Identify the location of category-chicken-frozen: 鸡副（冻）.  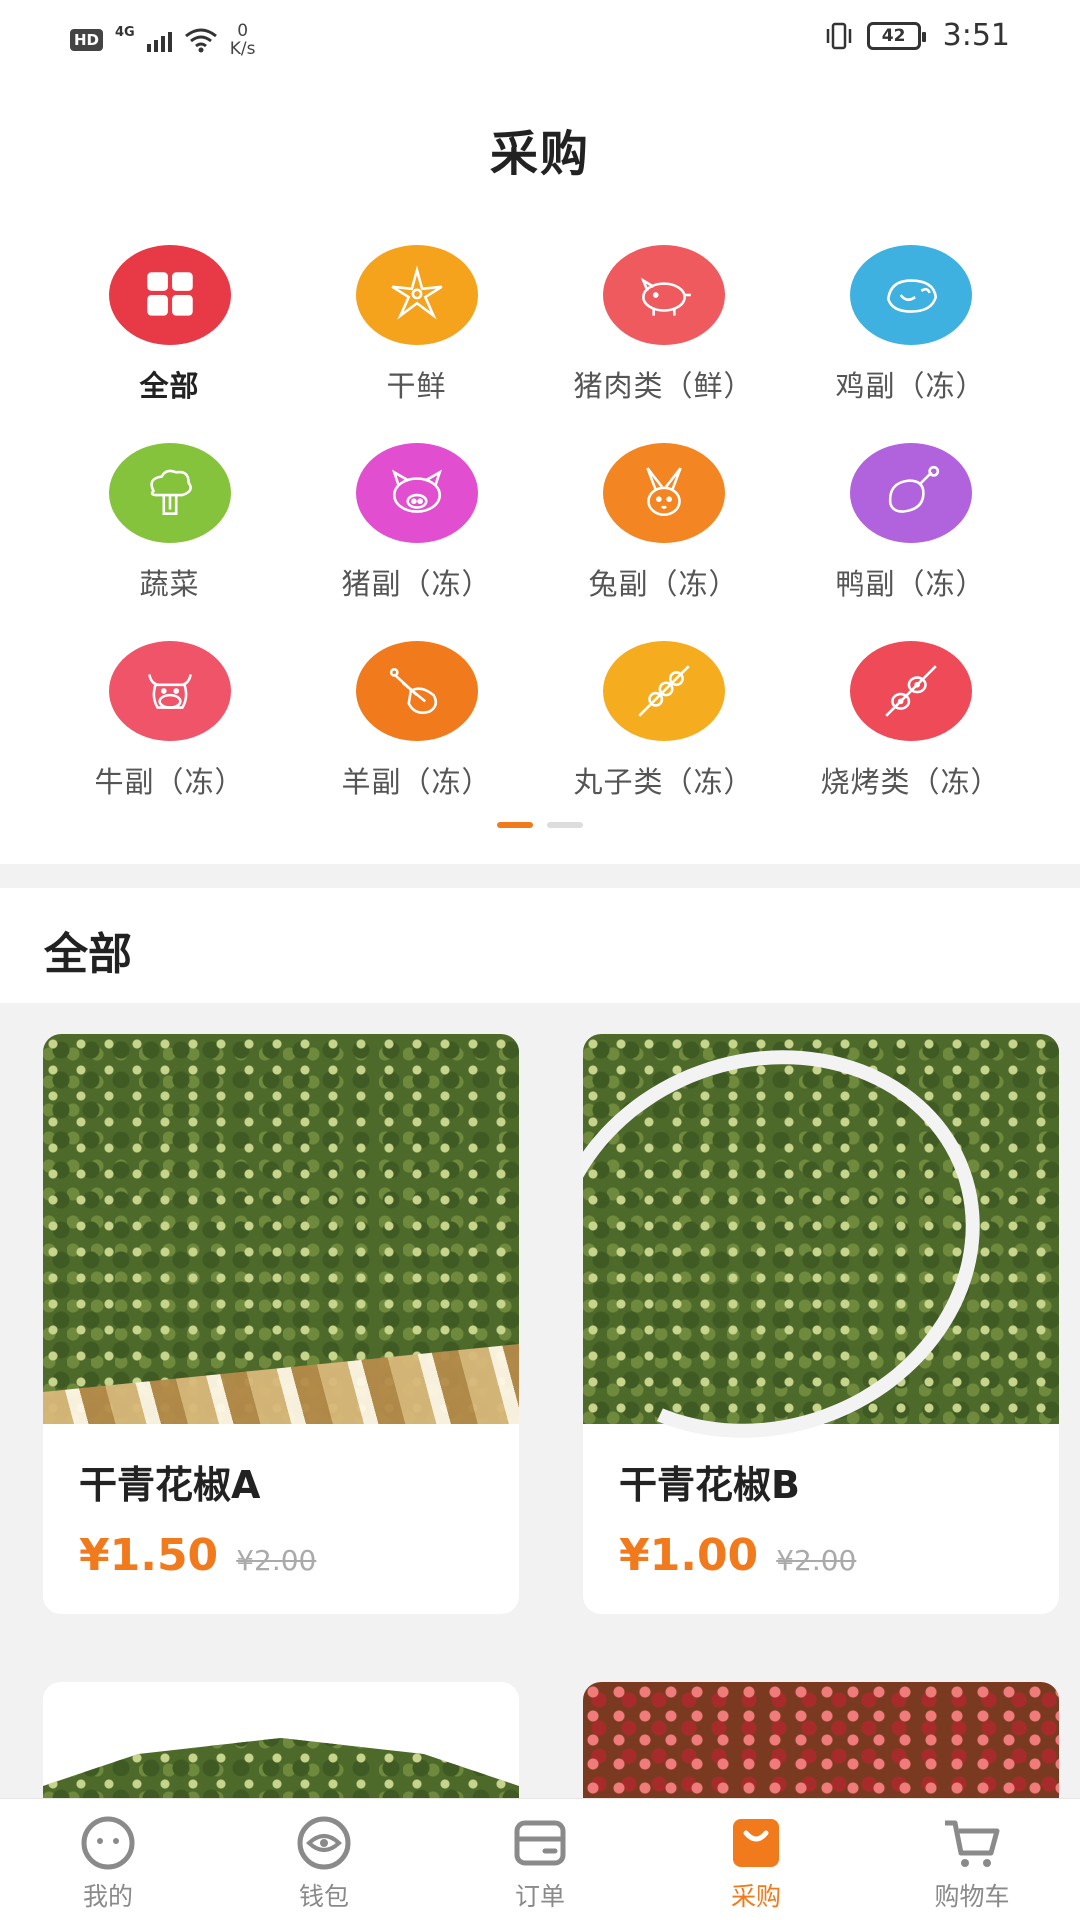
(910, 325).